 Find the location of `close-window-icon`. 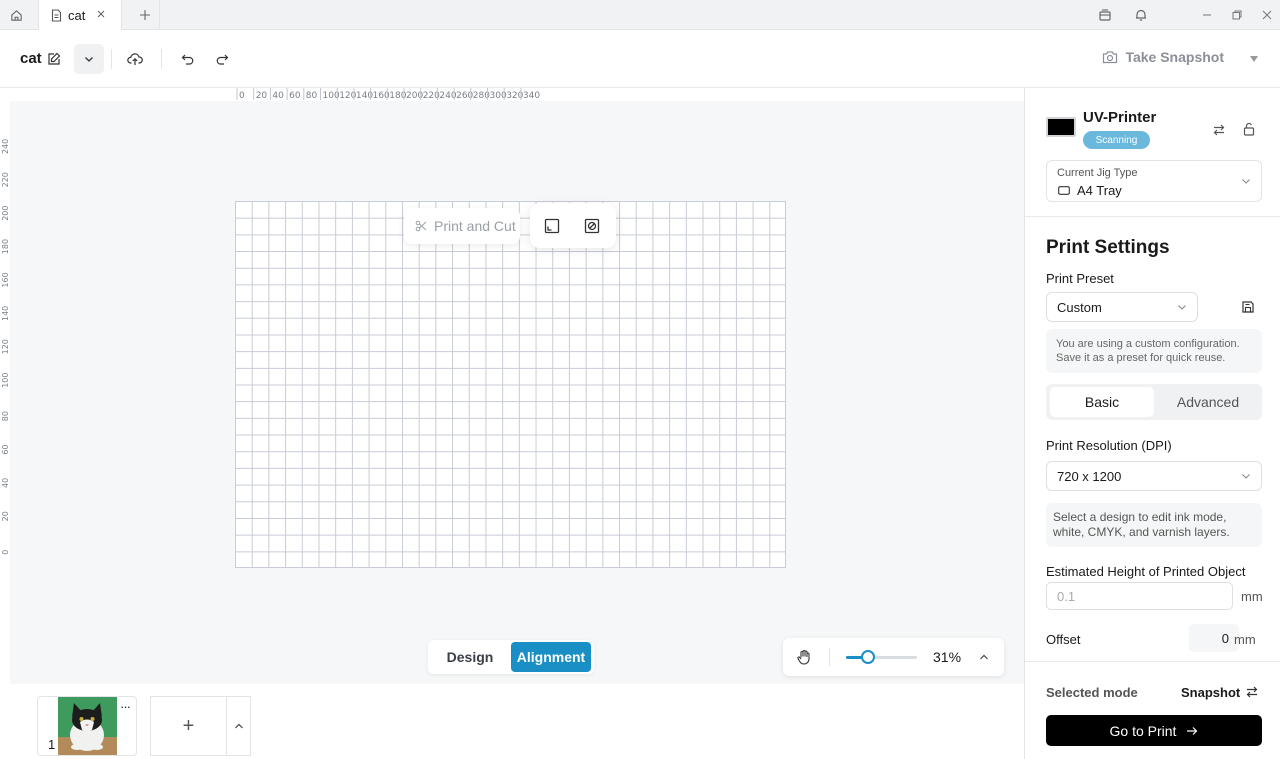

close-window-icon is located at coordinates (1266, 15).